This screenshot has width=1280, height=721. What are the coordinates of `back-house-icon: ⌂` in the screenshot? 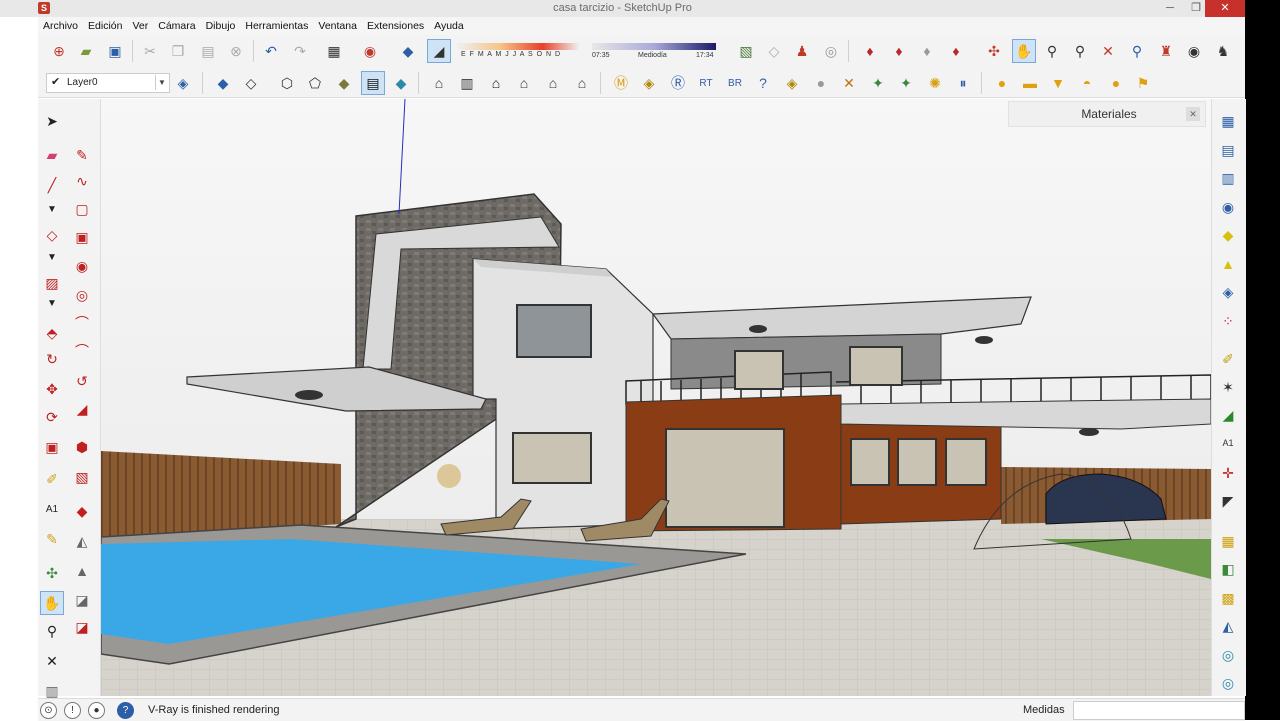 It's located at (553, 83).